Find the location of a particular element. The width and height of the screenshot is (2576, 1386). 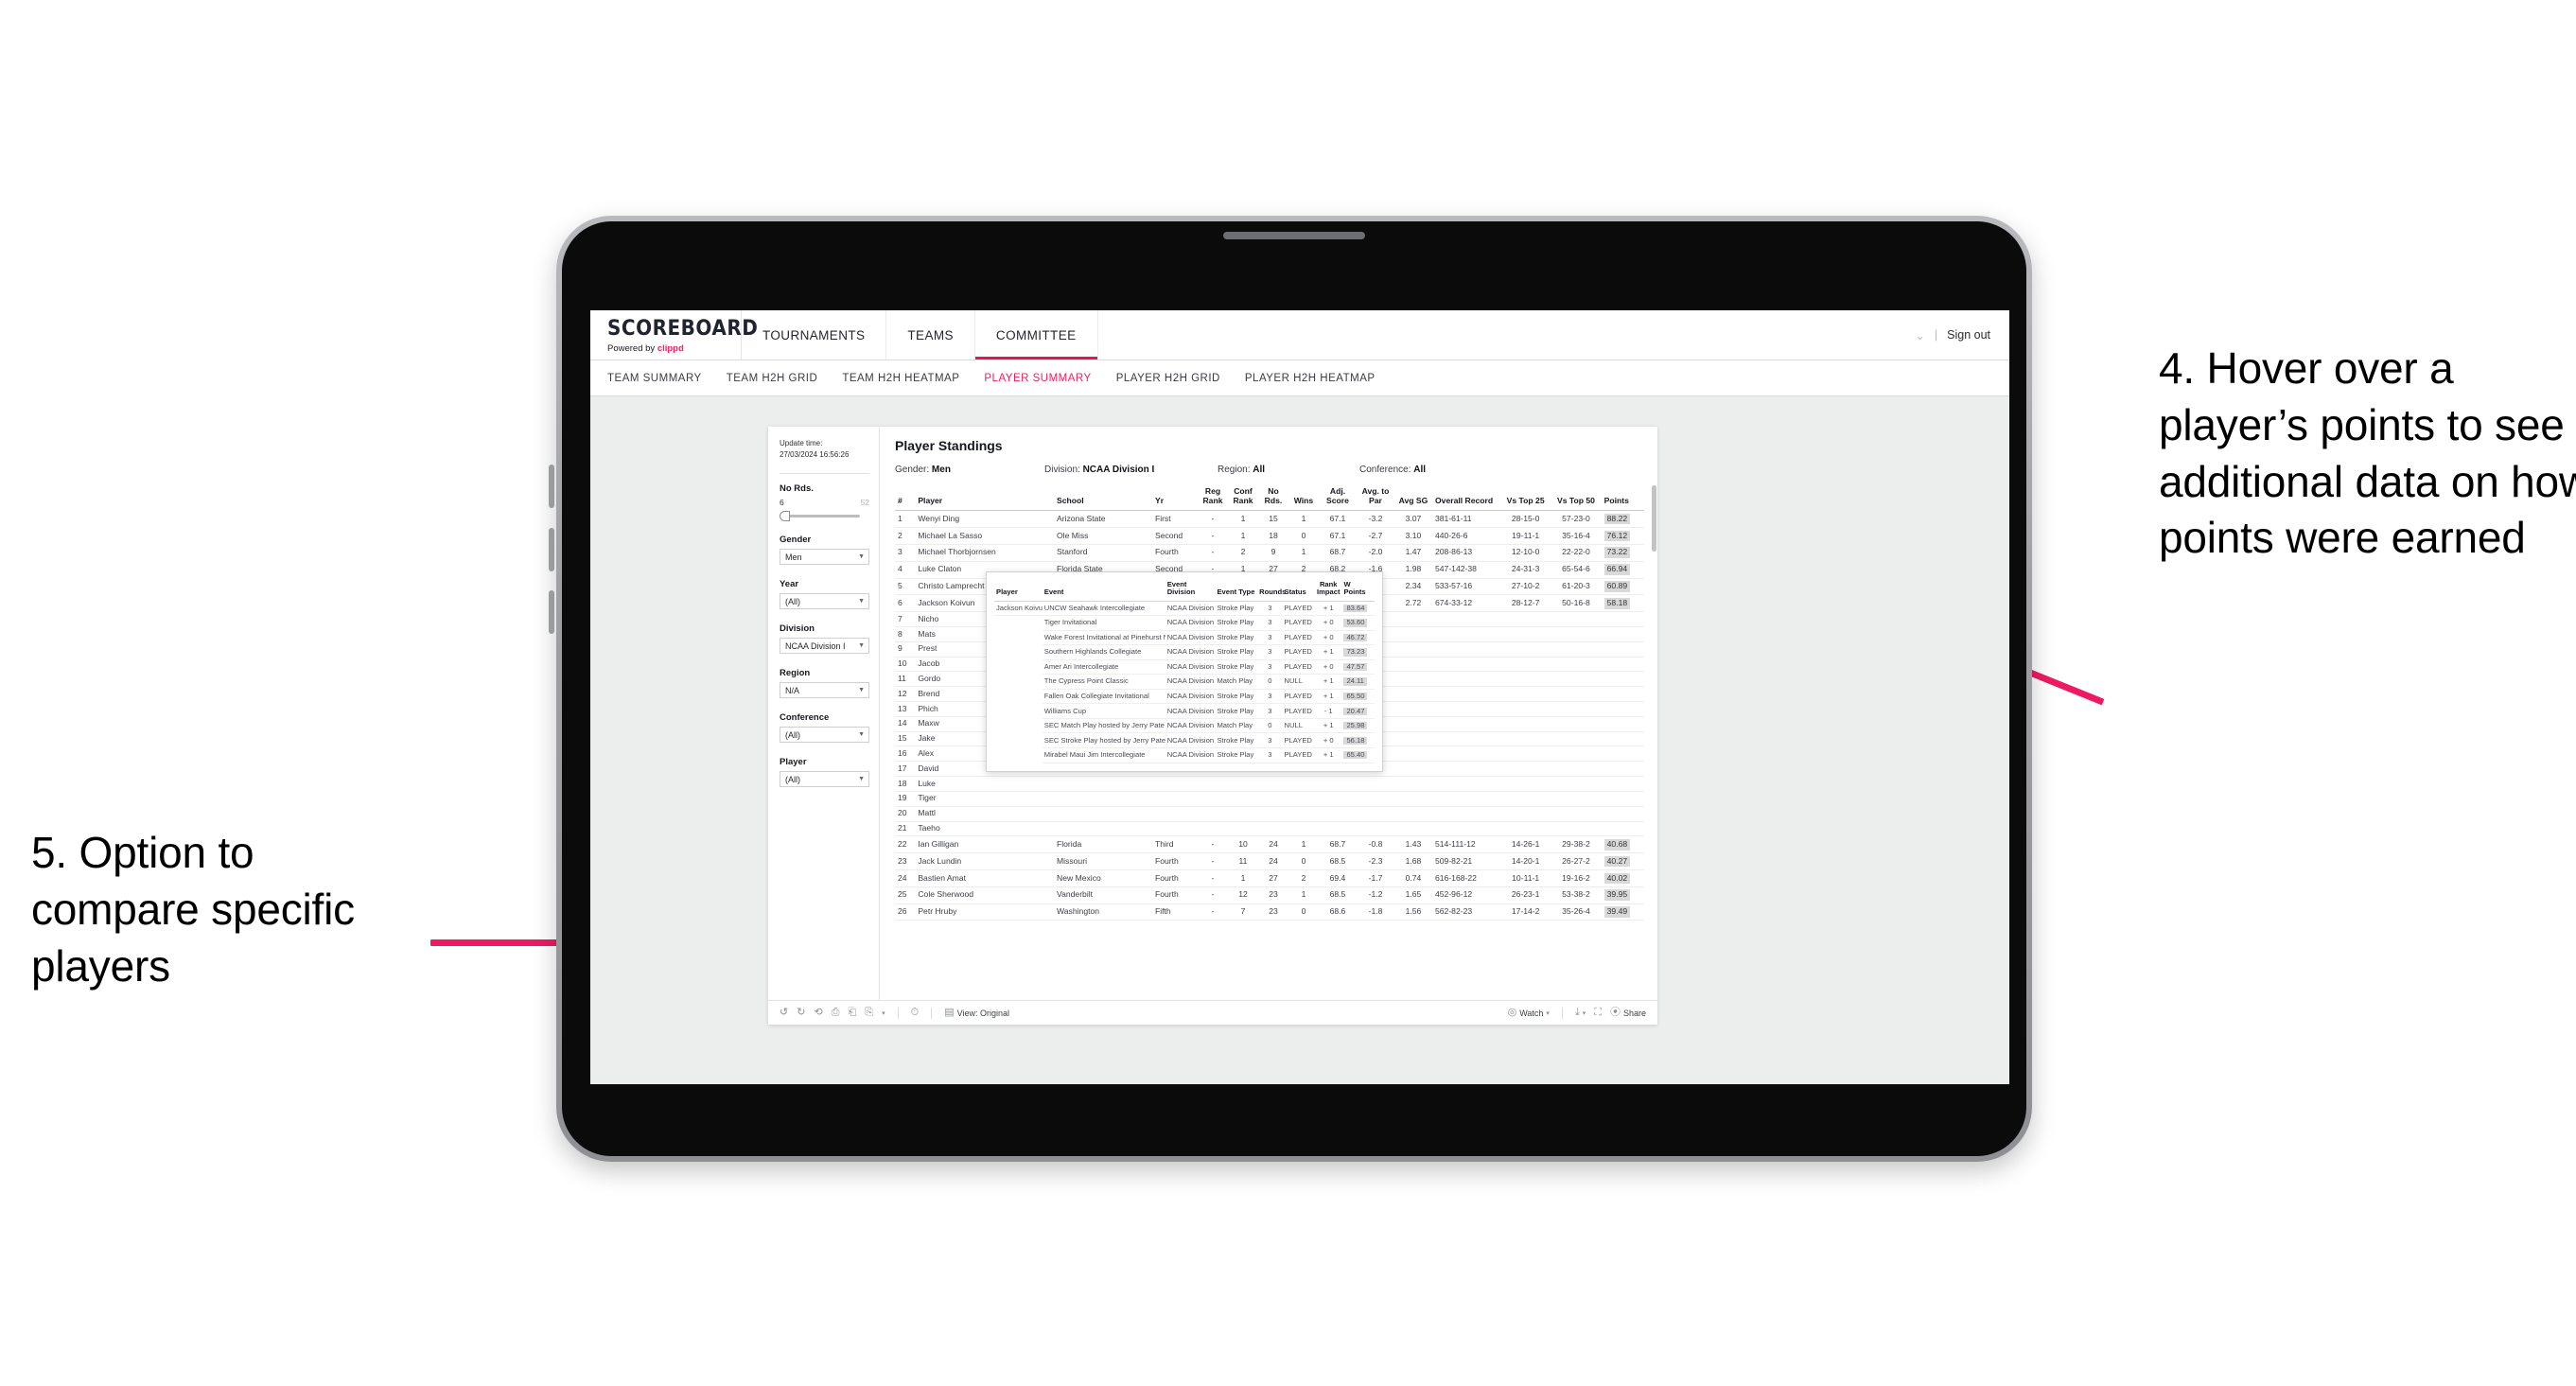

pause-updates-icon: ⎗ is located at coordinates (852, 1013).